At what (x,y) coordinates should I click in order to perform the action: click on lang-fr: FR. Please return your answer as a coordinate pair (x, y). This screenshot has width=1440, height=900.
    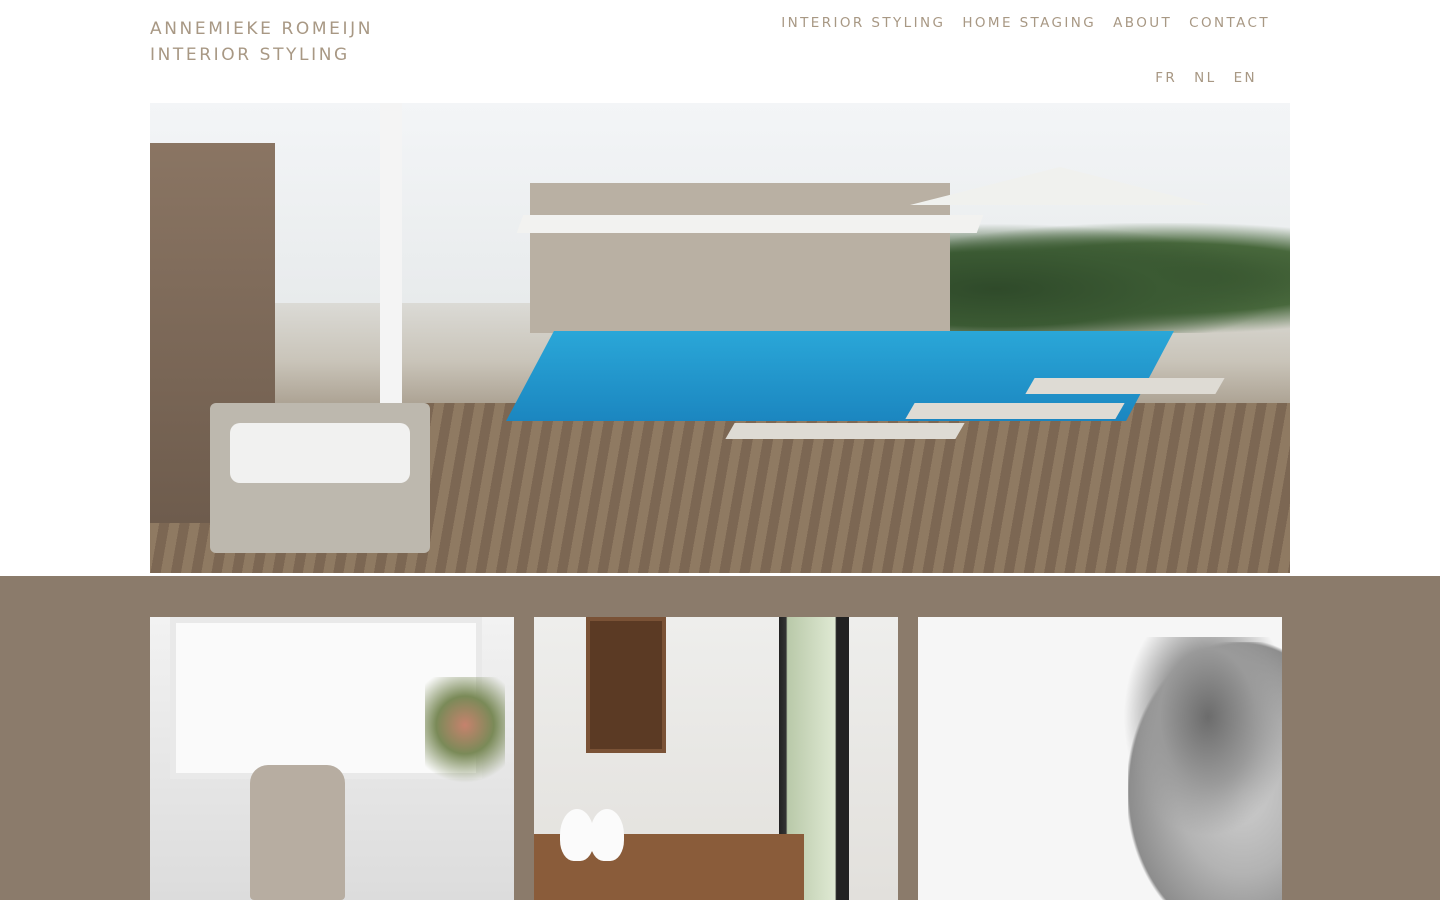
    Looking at the image, I should click on (1166, 78).